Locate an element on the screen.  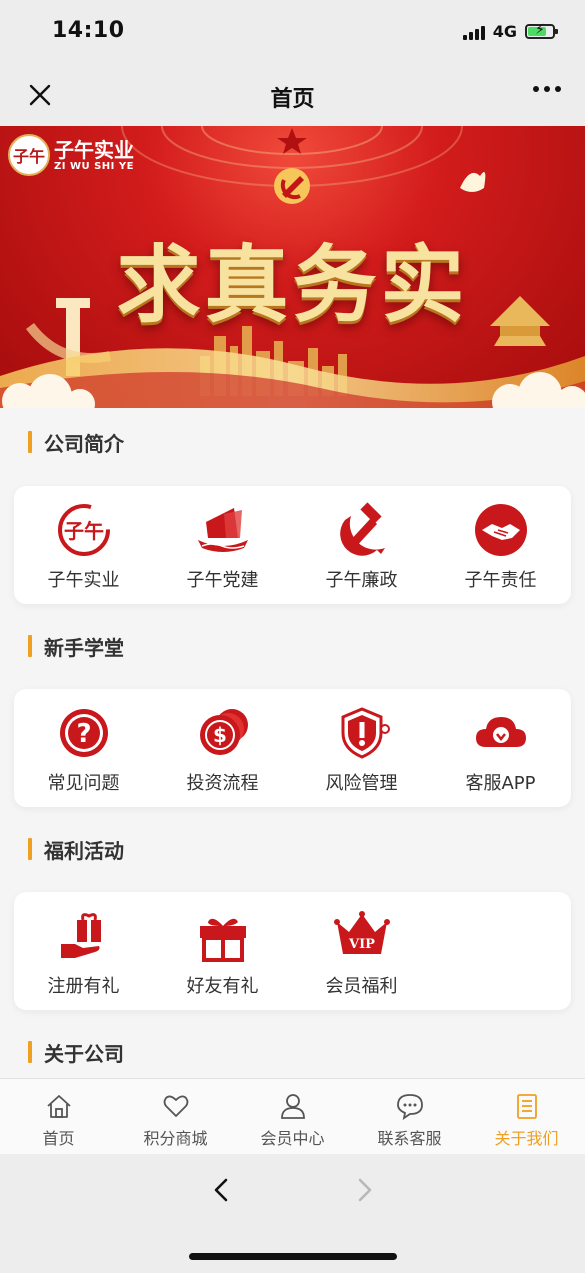
nav-bar: 首页 is located at coordinates (292, 95).